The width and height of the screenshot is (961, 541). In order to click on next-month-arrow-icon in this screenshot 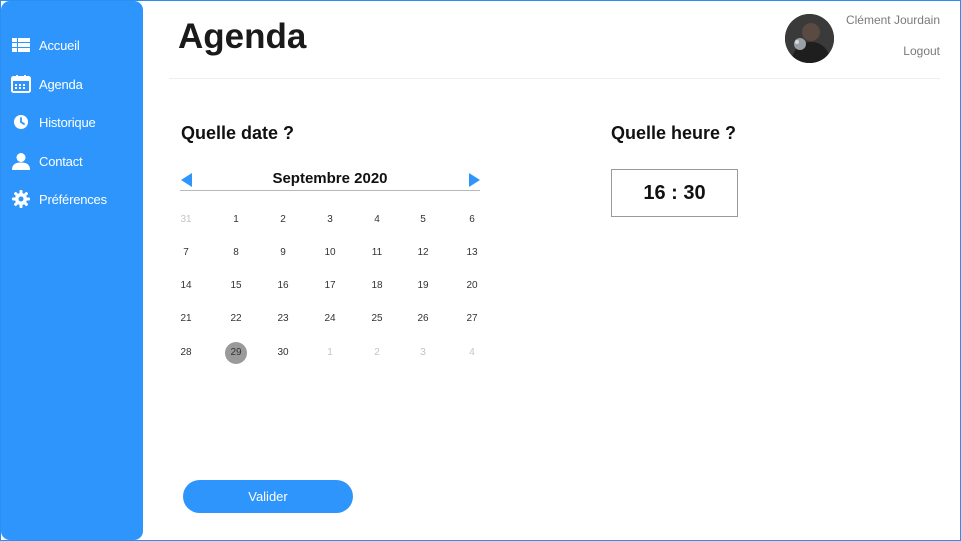, I will do `click(474, 180)`.